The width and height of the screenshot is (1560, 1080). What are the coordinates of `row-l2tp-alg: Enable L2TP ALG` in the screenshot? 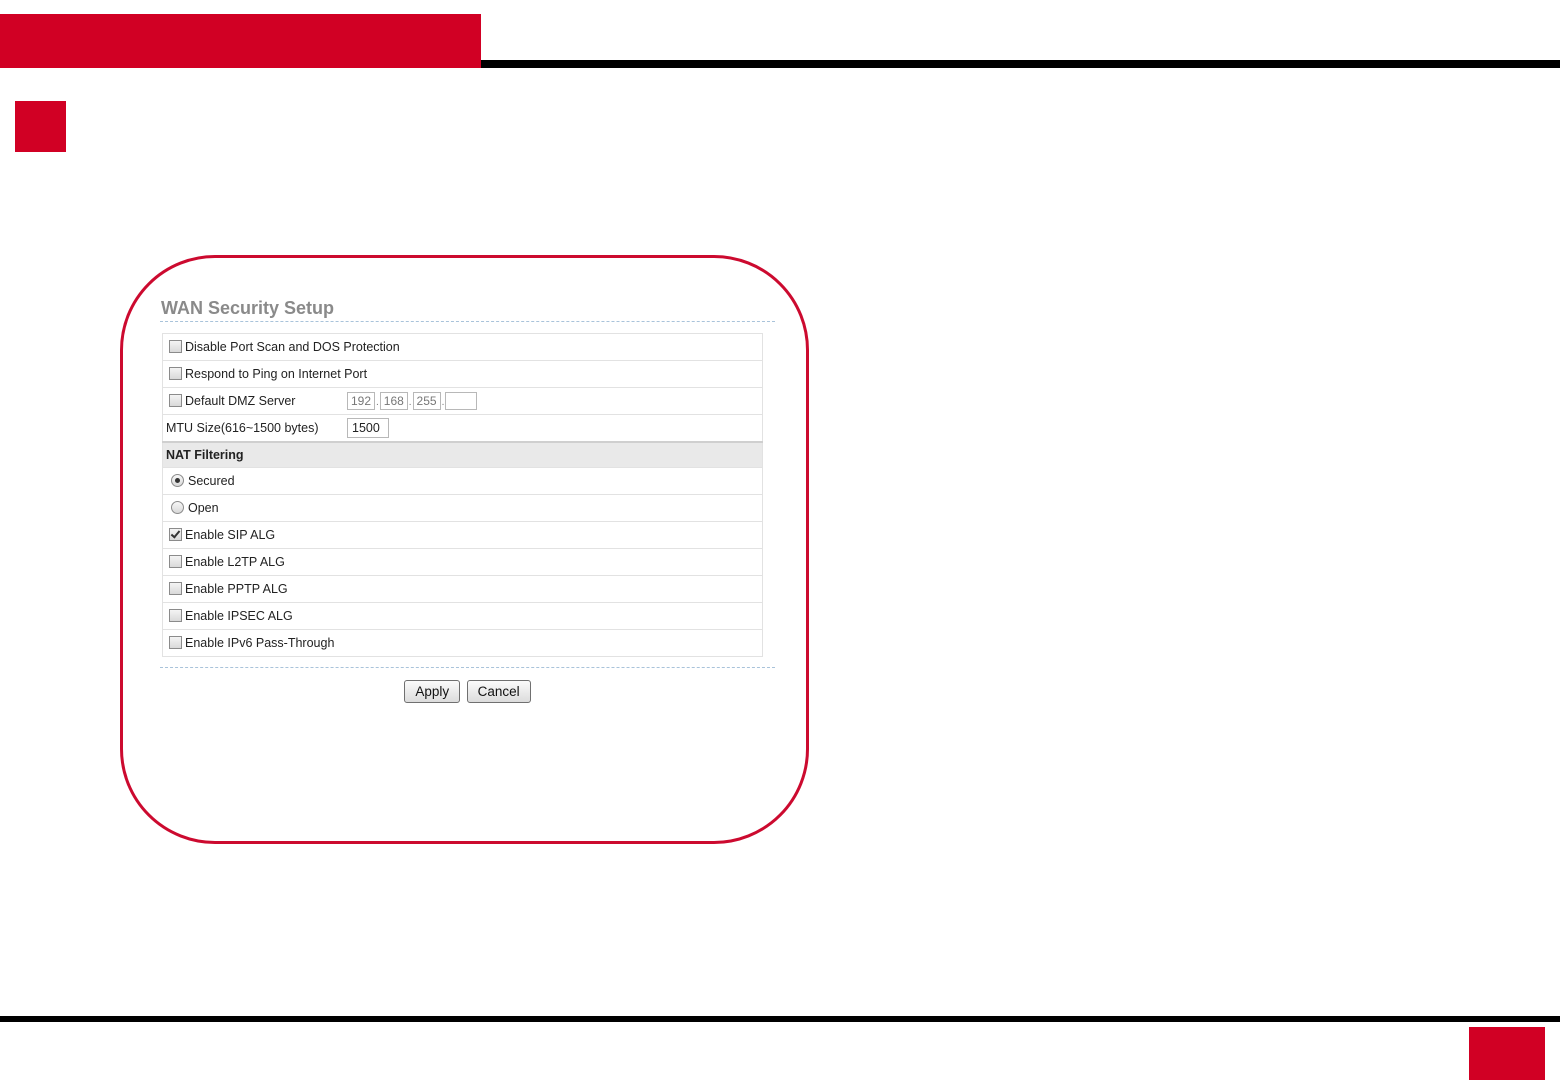 It's located at (462, 562).